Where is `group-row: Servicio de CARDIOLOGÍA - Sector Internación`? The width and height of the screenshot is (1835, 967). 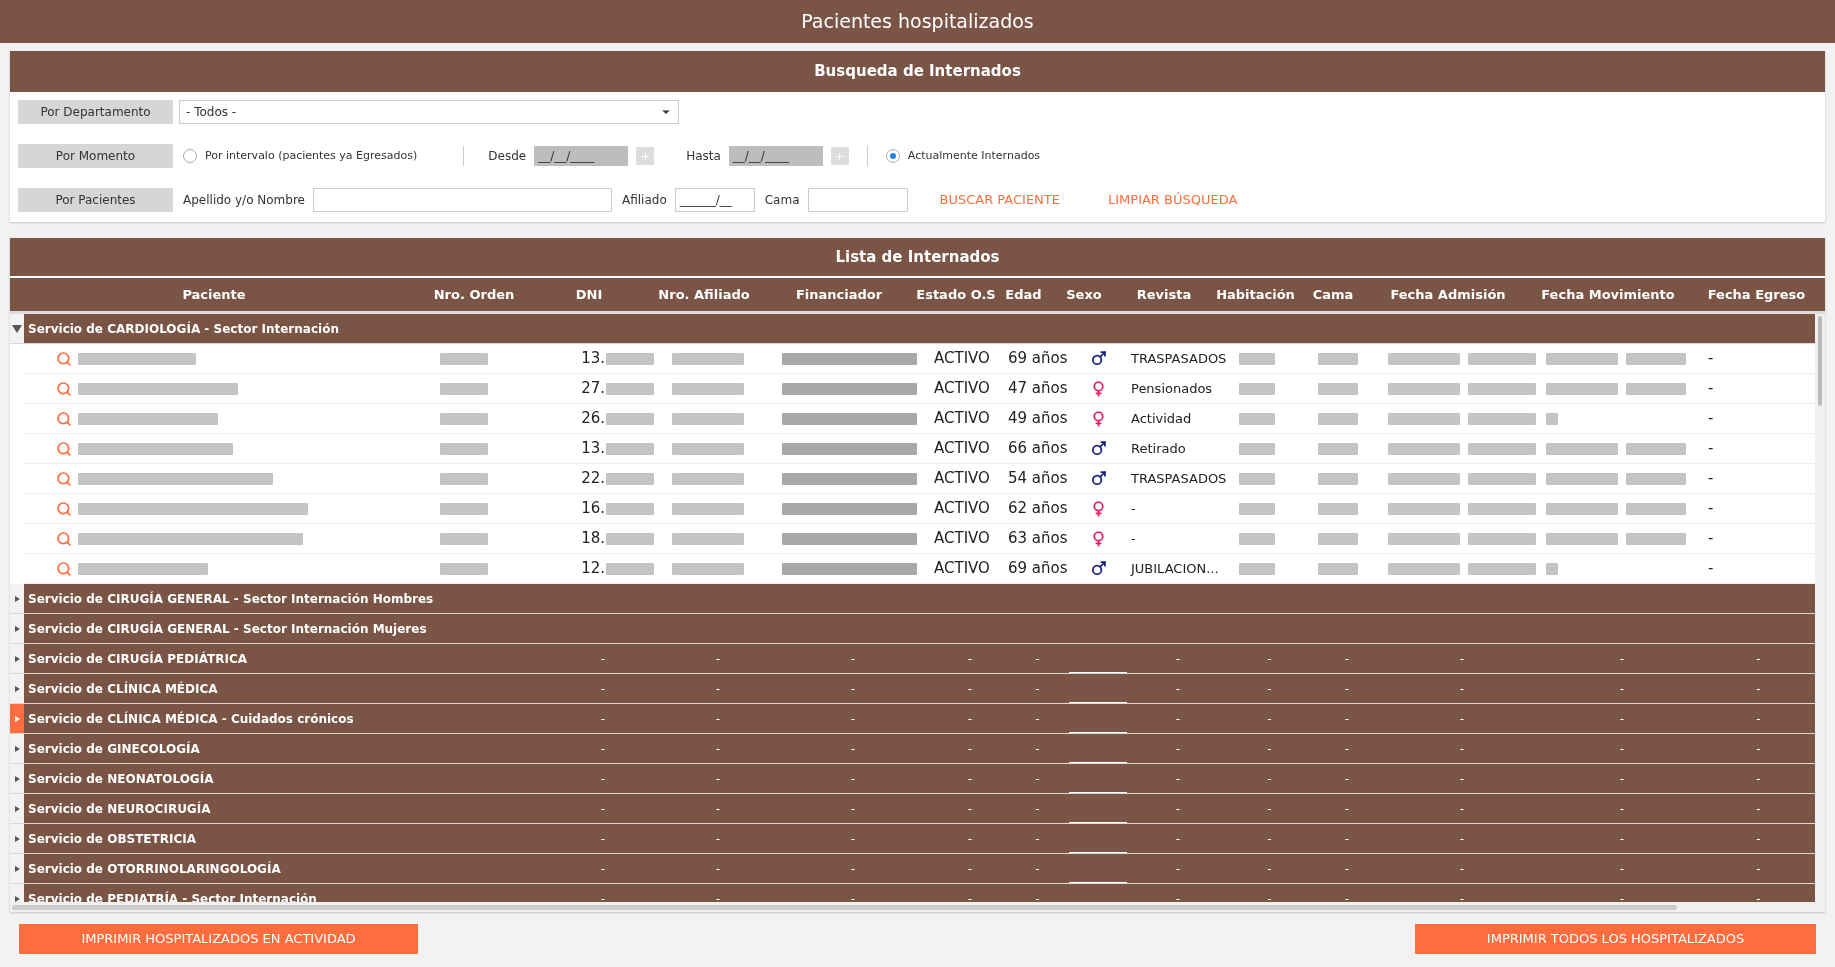 group-row: Servicio de CARDIOLOGÍA - Sector Internación is located at coordinates (912, 329).